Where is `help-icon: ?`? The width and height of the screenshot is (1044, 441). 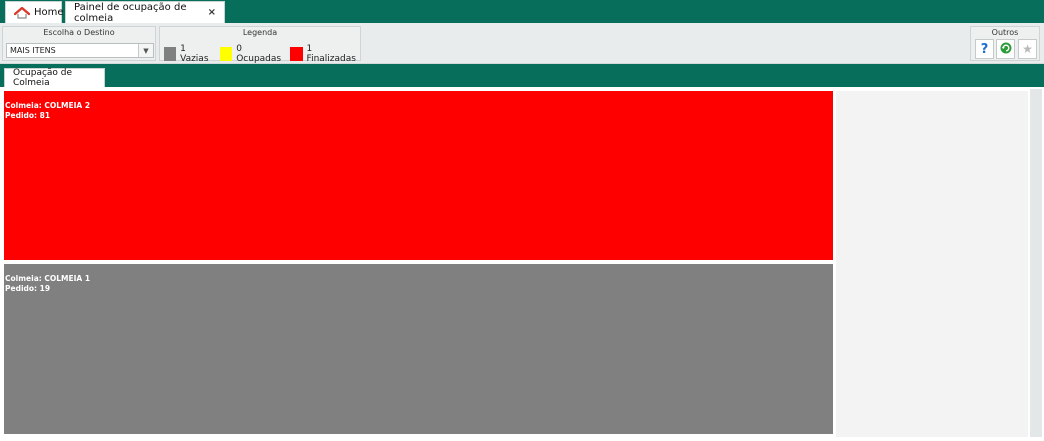
help-icon: ? is located at coordinates (984, 49).